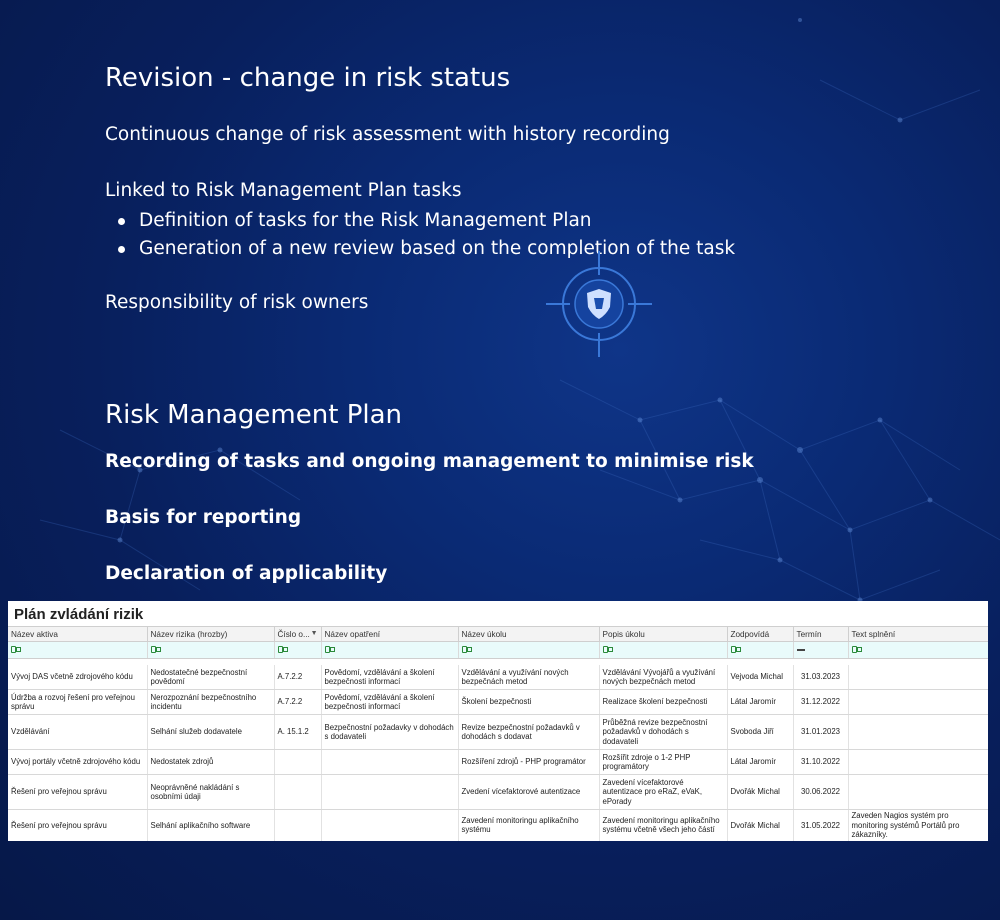 The height and width of the screenshot is (920, 1000). I want to click on cell-task-description: Rozšířit zdroje o 1-2 PHP programátory, so click(663, 762).